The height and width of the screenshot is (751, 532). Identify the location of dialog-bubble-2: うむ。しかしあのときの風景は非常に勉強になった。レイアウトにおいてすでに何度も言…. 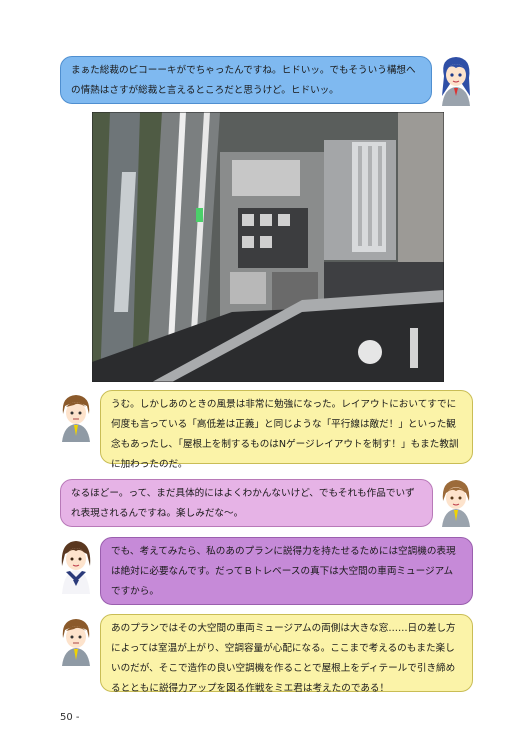
(286, 430).